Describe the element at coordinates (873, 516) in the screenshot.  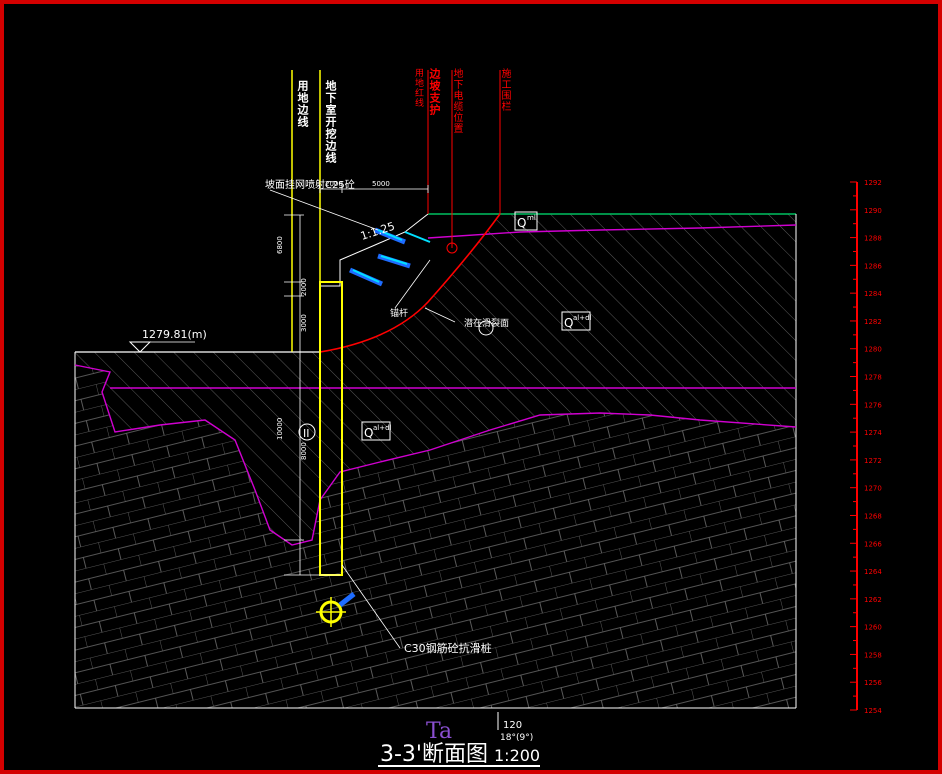
I see `scale-tick-label: 1268` at that location.